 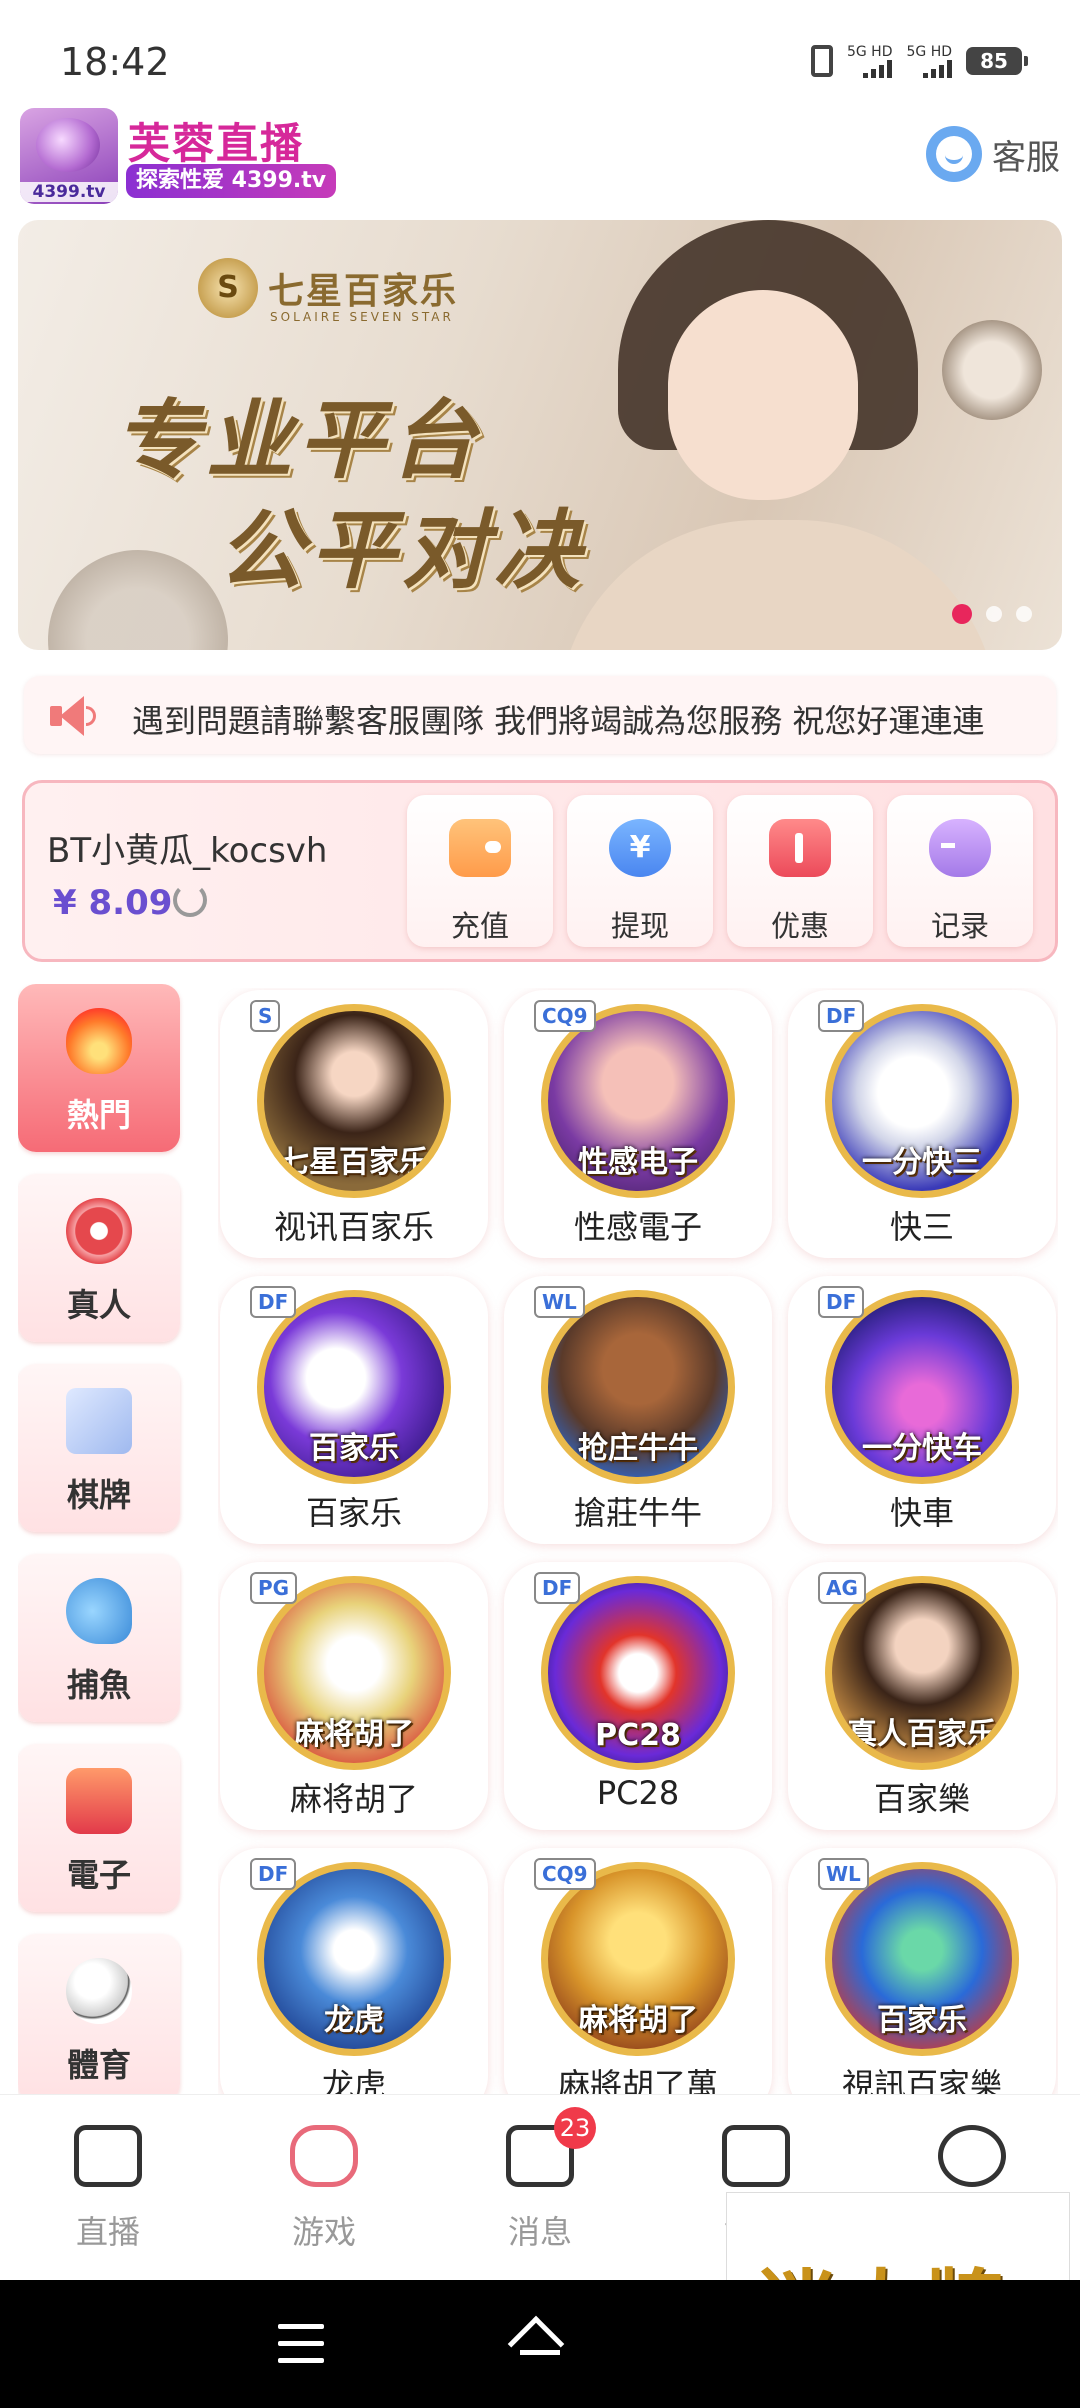 I want to click on game-name: 麻将胡了, so click(x=353, y=1799).